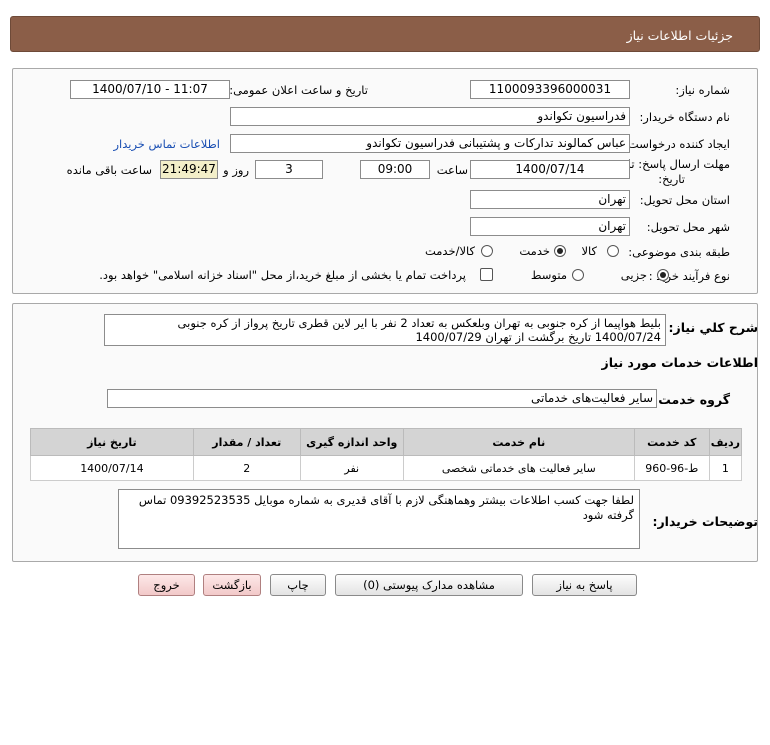 The width and height of the screenshot is (770, 745). Describe the element at coordinates (534, 251) in the screenshot. I see `category-option-service: خدمت` at that location.